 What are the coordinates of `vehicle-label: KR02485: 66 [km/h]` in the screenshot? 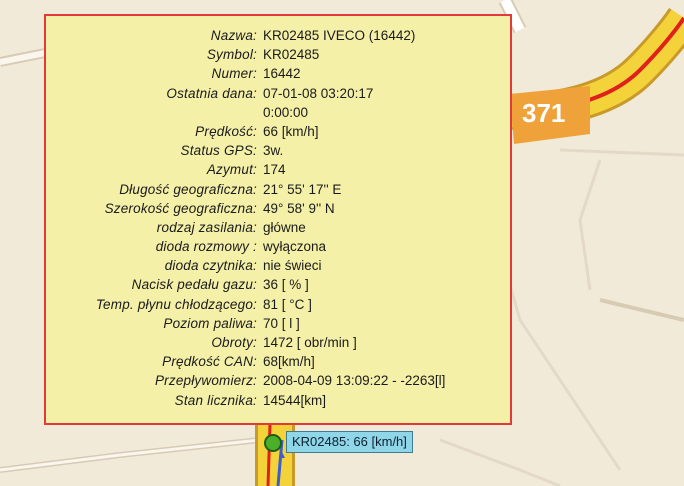 It's located at (349, 442).